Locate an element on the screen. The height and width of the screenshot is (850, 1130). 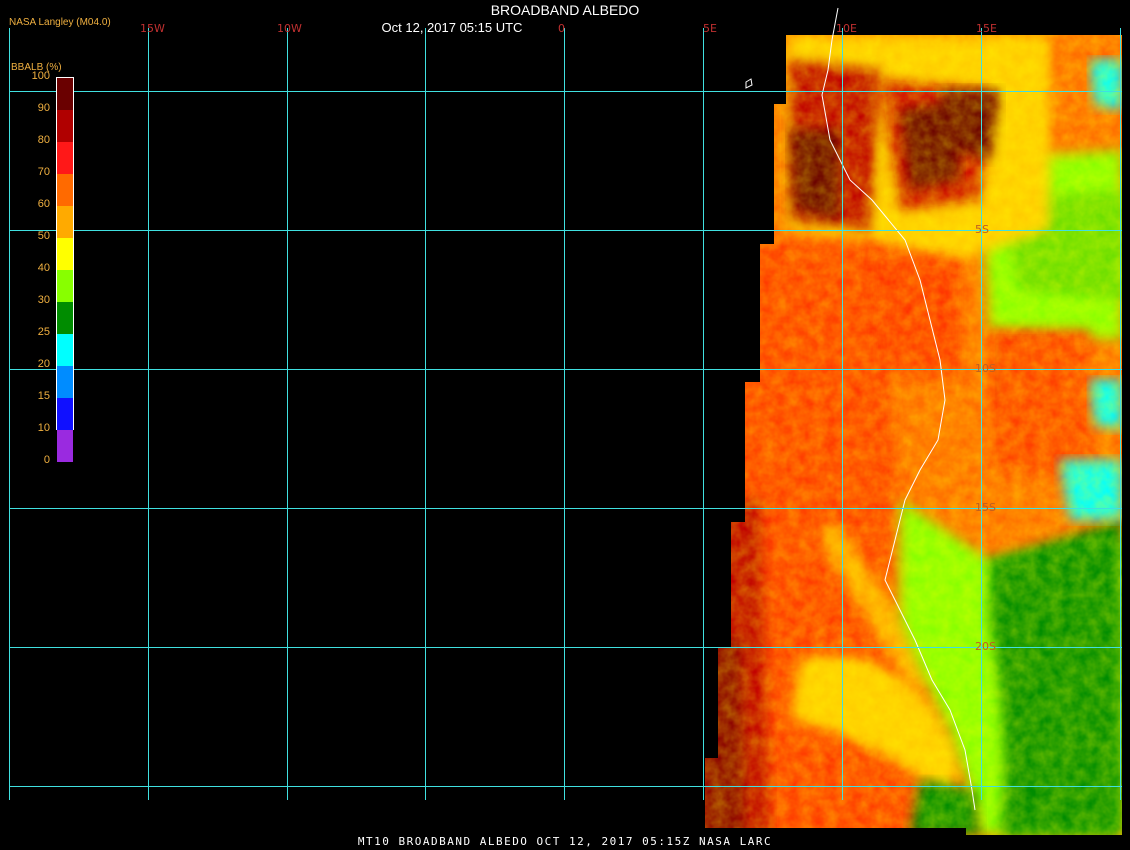
legend-tick-label: 40 is located at coordinates (43, 268).